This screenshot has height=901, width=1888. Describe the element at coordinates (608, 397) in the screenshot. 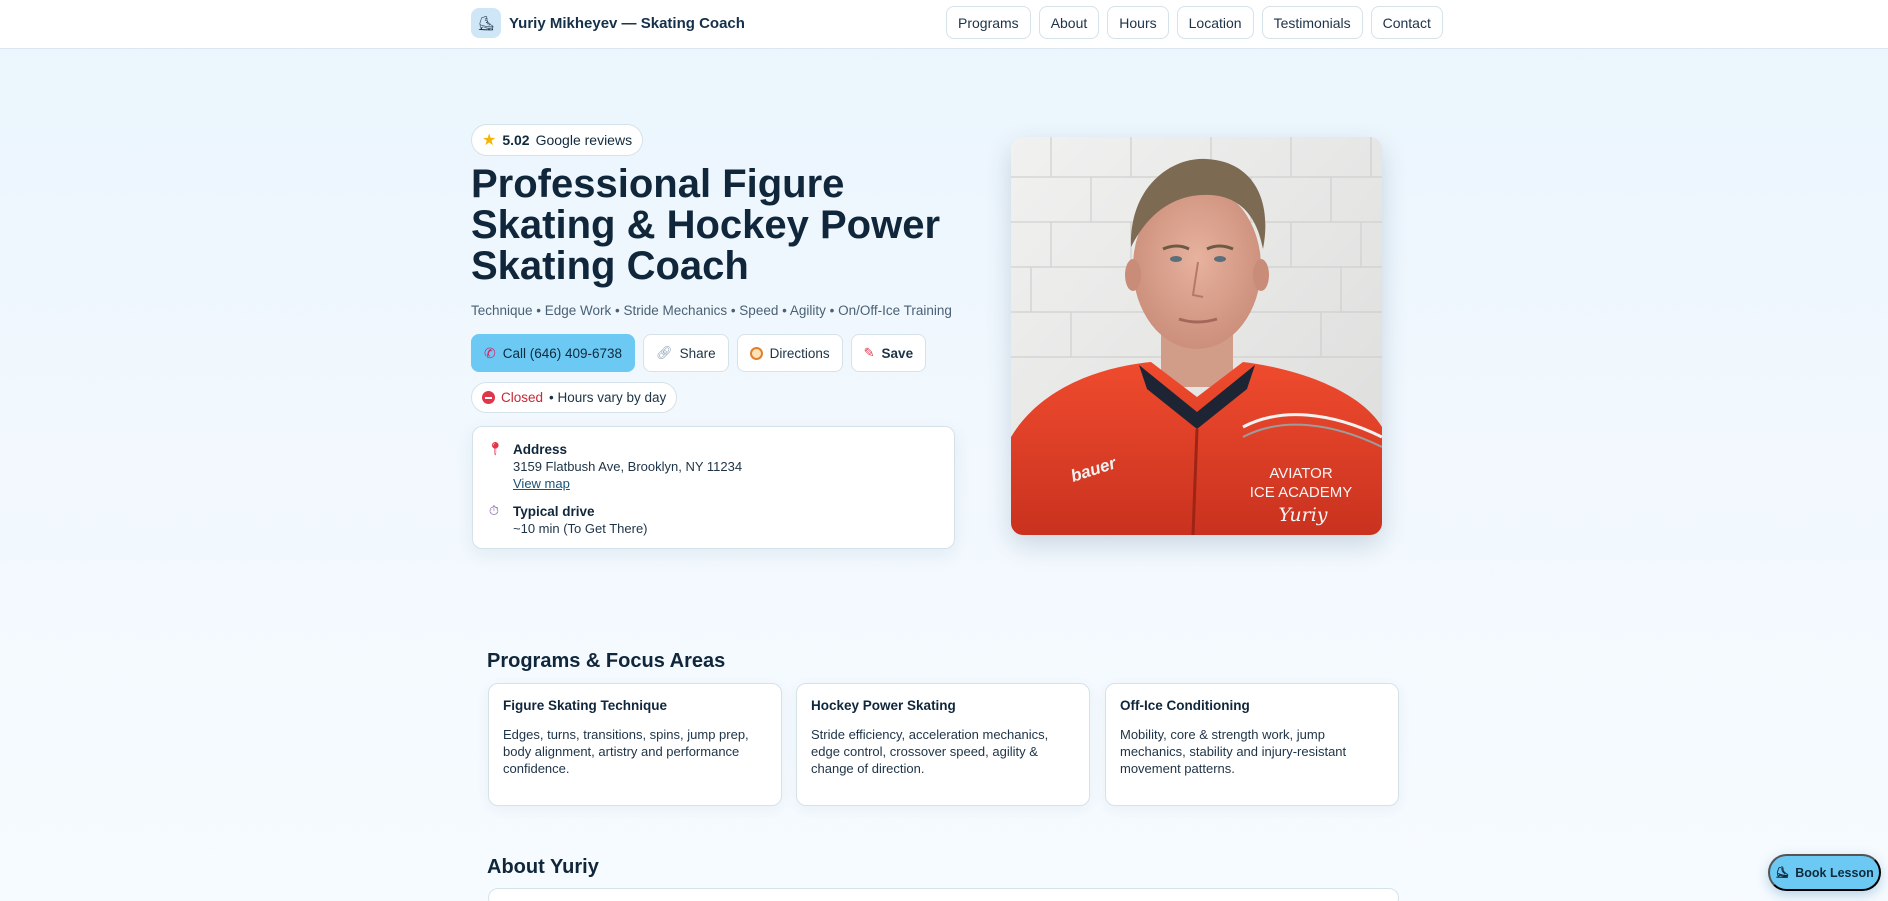

I see `status-note: • Hours vary by day` at that location.